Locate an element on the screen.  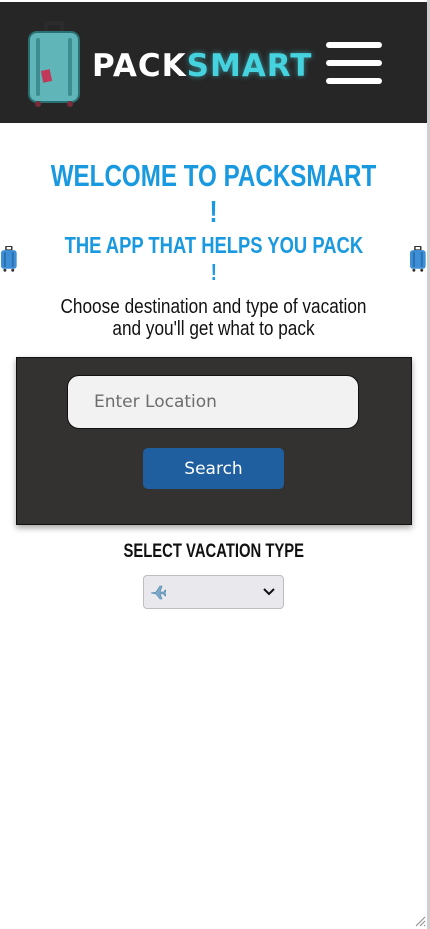
tagline-text: THE APP THAT HELPS YOU PACK ! is located at coordinates (213, 258).